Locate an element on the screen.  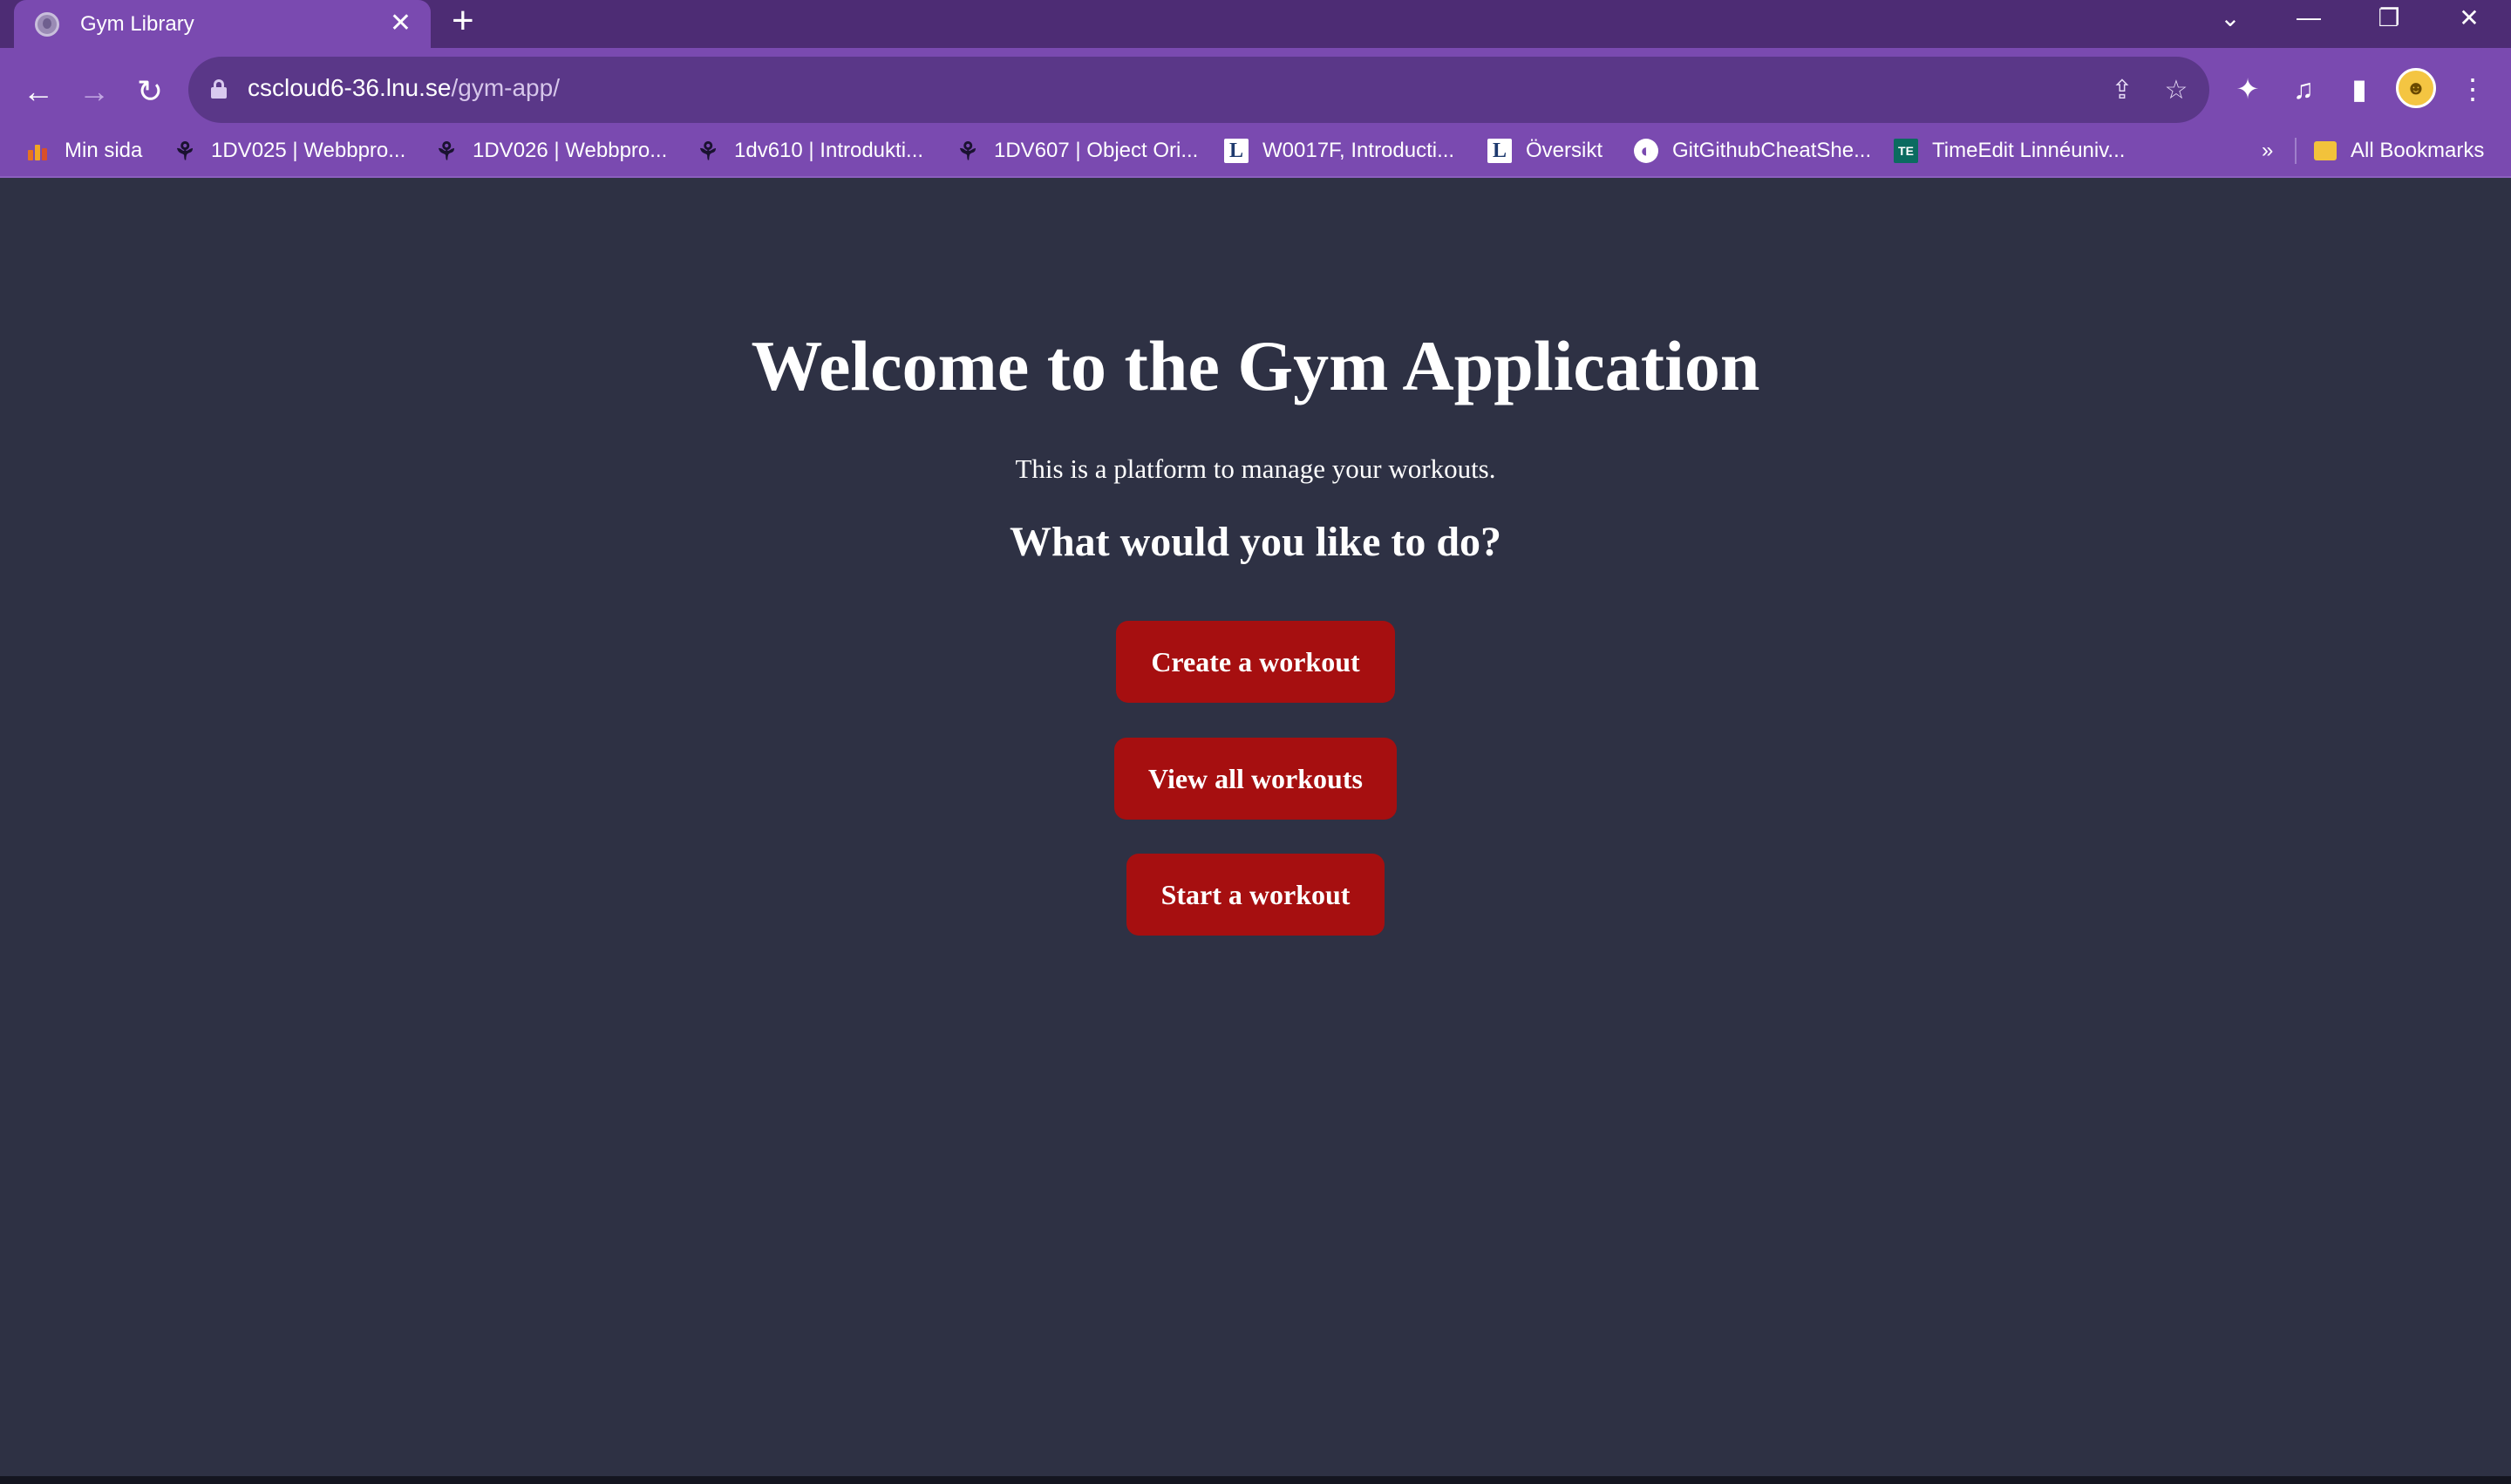
bookmarks-overflow-icon: » is located at coordinates (2267, 151).